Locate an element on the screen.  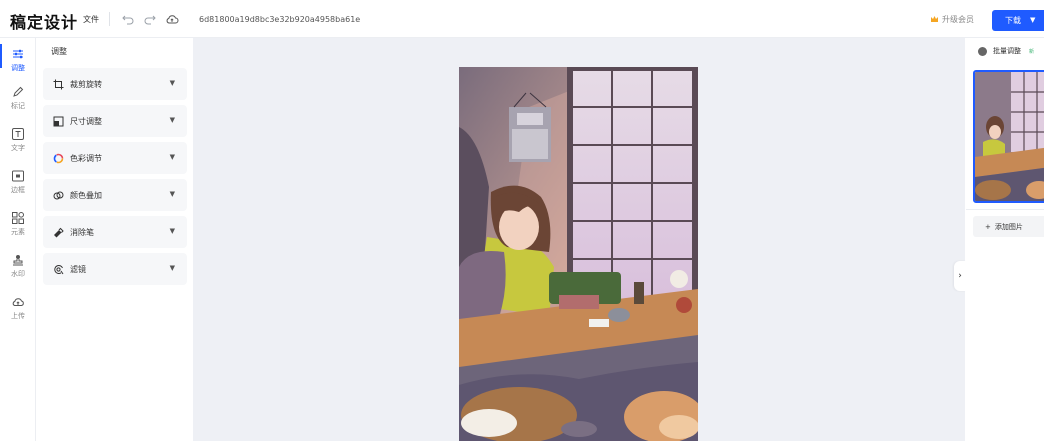
document-title: 6d81800a19d8bc3e32b920a4958ba61e is located at coordinates (279, 19).